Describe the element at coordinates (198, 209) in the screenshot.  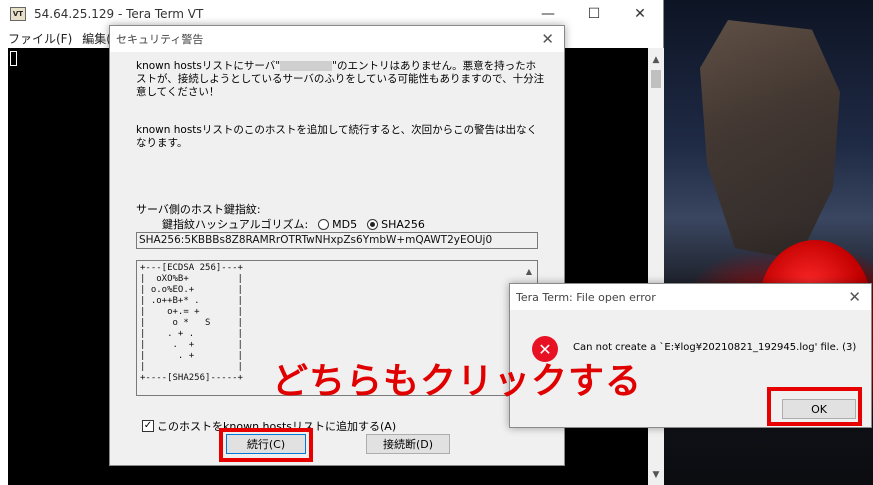
I see `fingerprint-label: サーバ側のホスト鍵指紋:` at that location.